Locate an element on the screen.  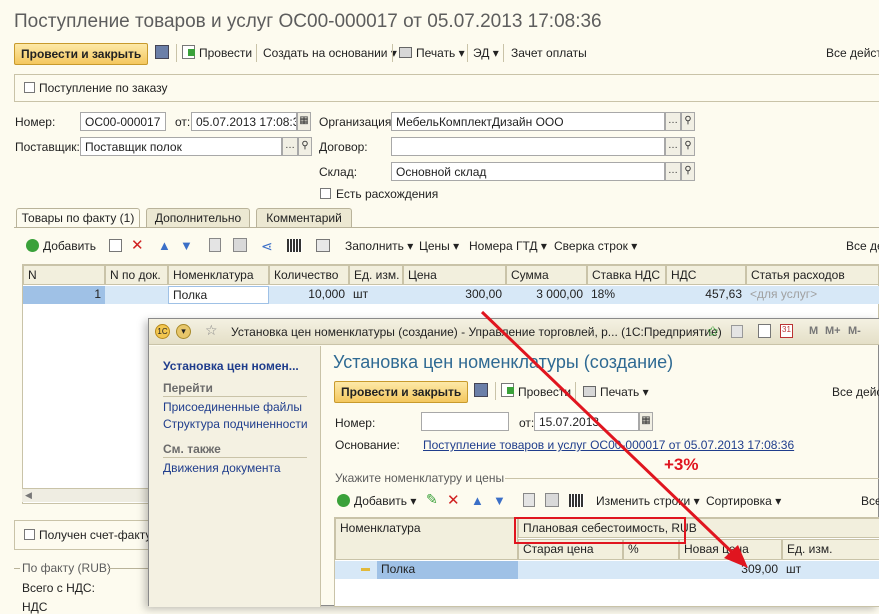
horizontal-scrollbar: ◀ is located at coordinates (87, 495).